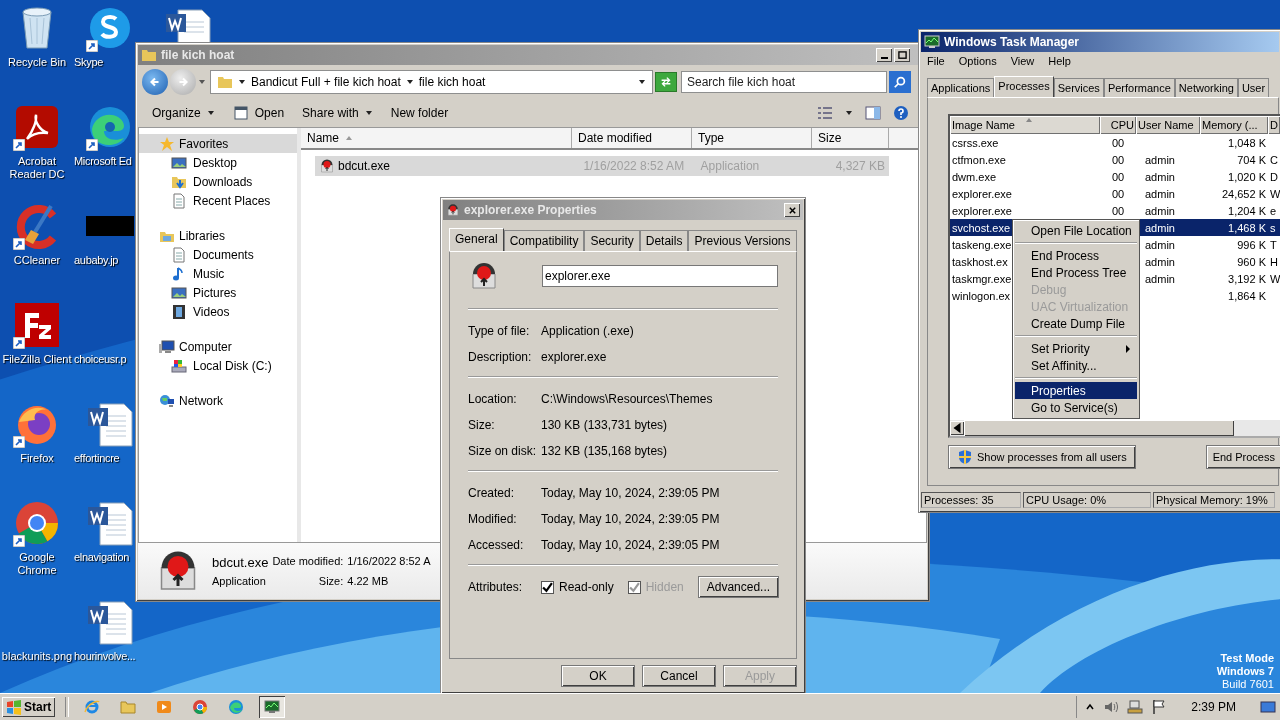 Image resolution: width=1280 pixels, height=720 pixels. What do you see at coordinates (97, 458) in the screenshot?
I see `icon-label: effortincre` at bounding box center [97, 458].